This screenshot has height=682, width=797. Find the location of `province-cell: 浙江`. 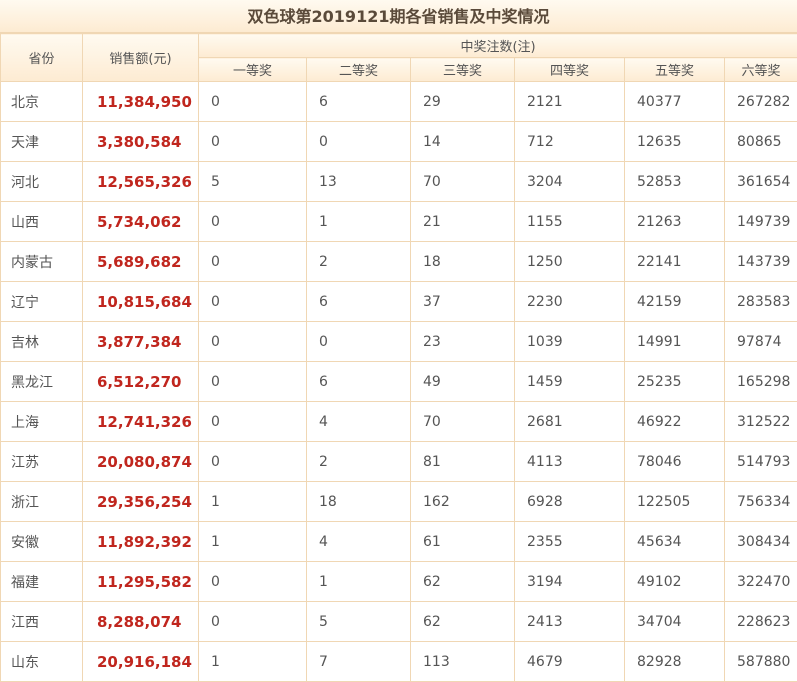

province-cell: 浙江 is located at coordinates (42, 502).